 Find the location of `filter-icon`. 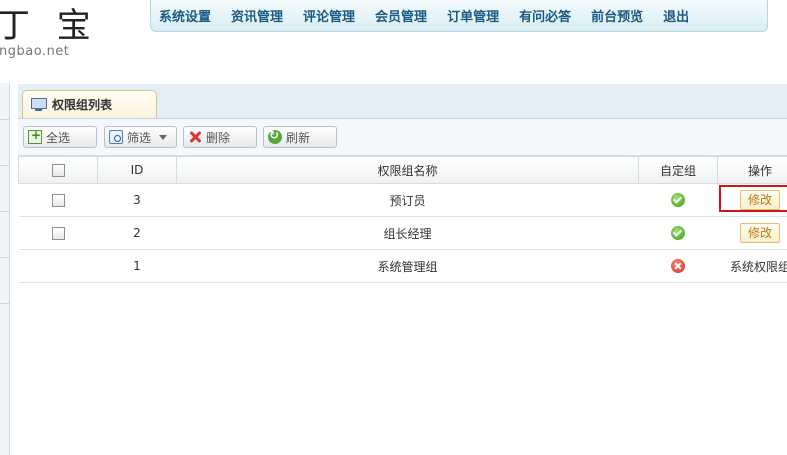

filter-icon is located at coordinates (116, 137).